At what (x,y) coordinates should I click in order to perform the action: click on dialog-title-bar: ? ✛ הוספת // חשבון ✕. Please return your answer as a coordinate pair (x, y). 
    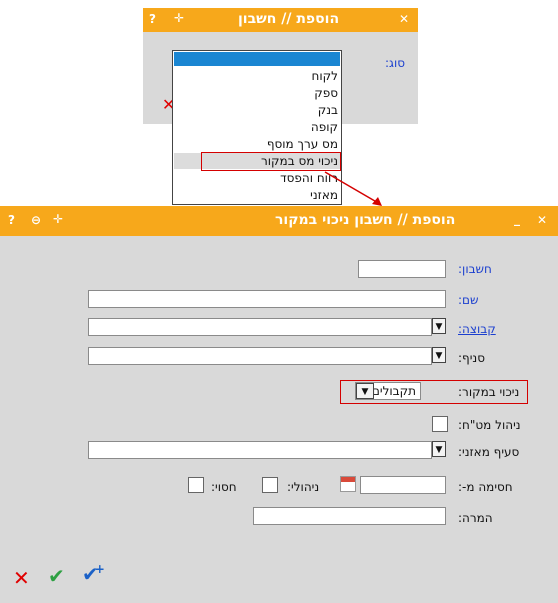
    Looking at the image, I should click on (280, 20).